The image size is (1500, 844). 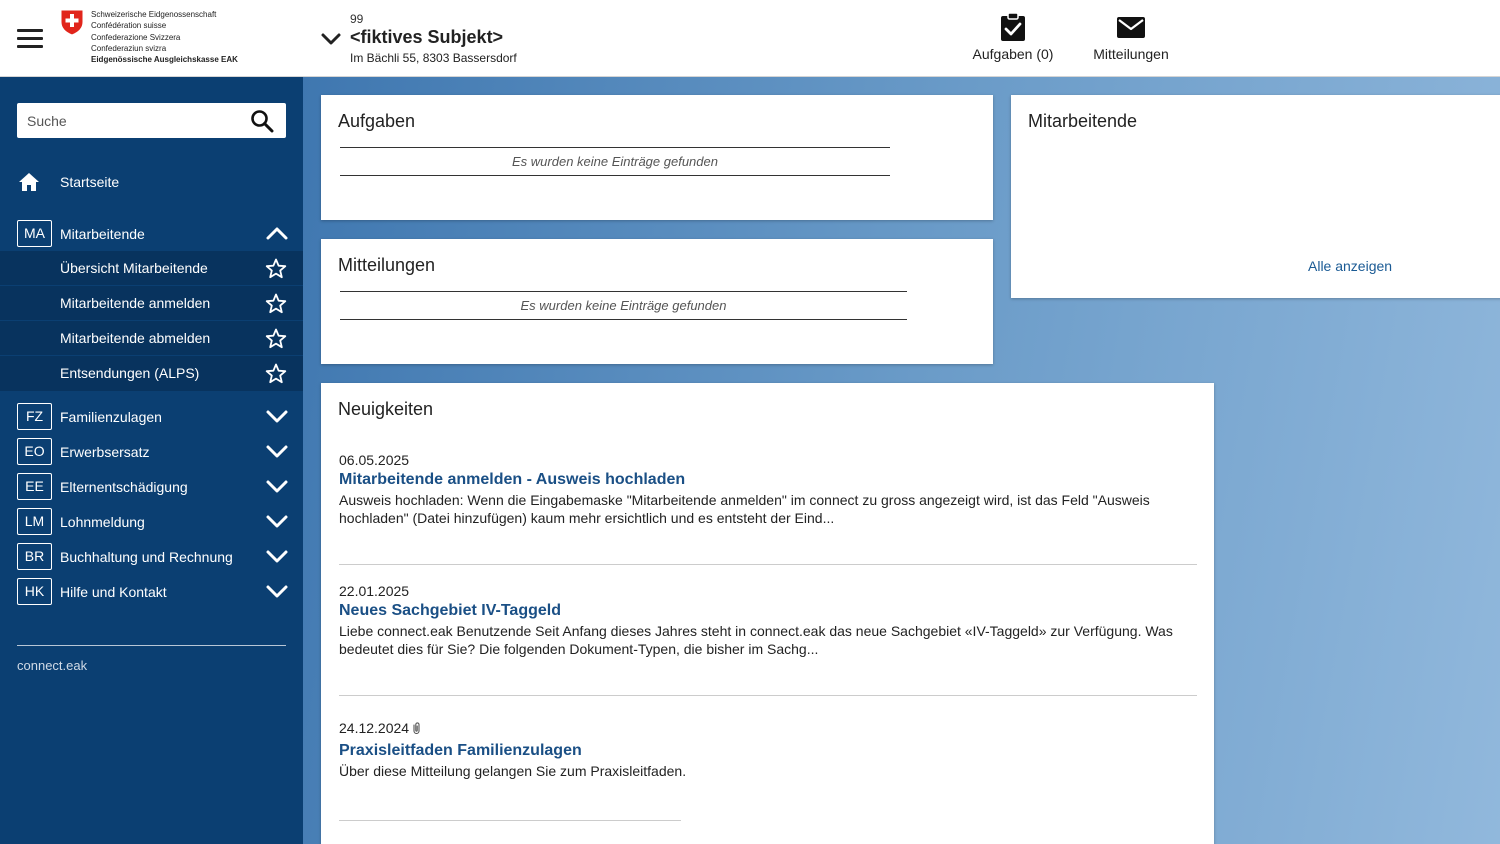 I want to click on sidebar-group-elternentschaedigung: EE Elternentschädigung, so click(x=151, y=487).